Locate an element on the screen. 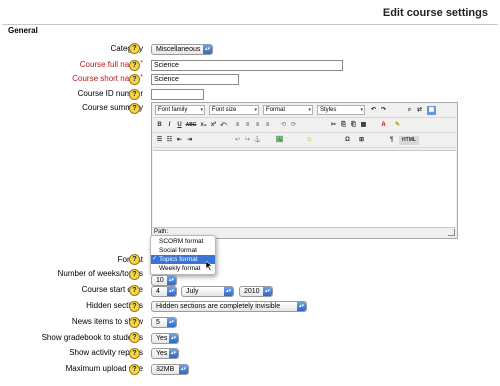 The width and height of the screenshot is (500, 386). bold-button: B is located at coordinates (159, 125).